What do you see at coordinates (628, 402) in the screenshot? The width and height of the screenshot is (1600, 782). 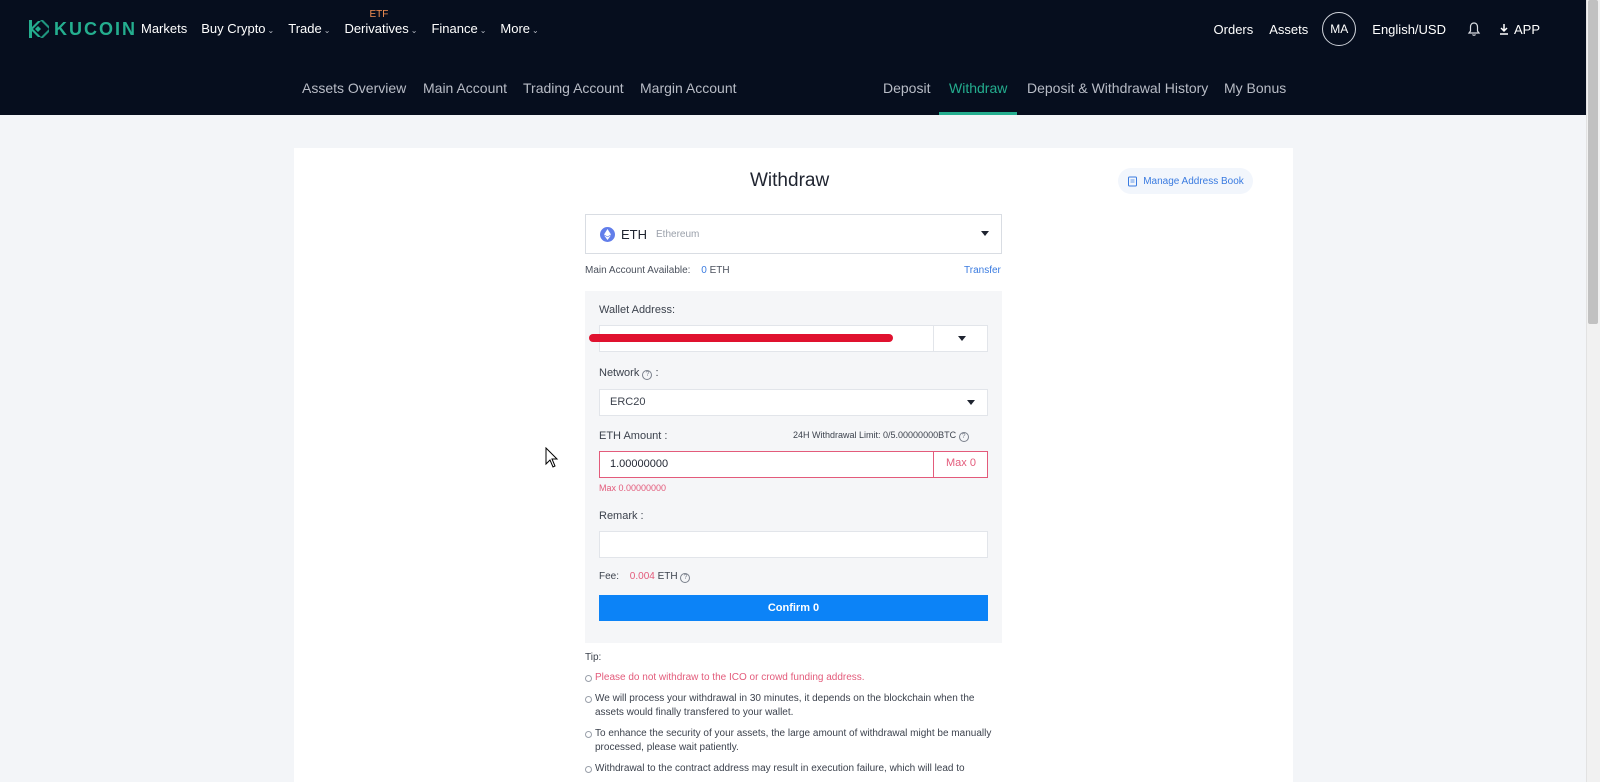 I see `network-value: ERC20` at bounding box center [628, 402].